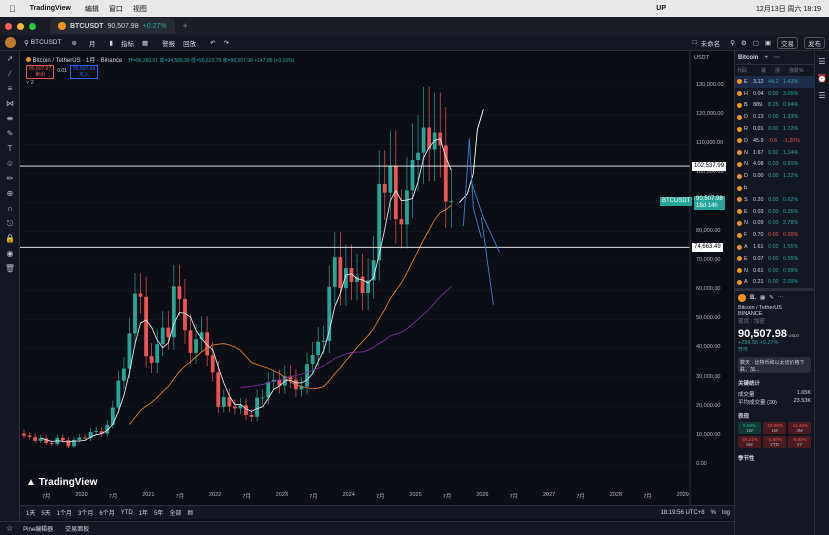  What do you see at coordinates (175, 512) in the screenshot?
I see `range-all: 全部` at bounding box center [175, 512].